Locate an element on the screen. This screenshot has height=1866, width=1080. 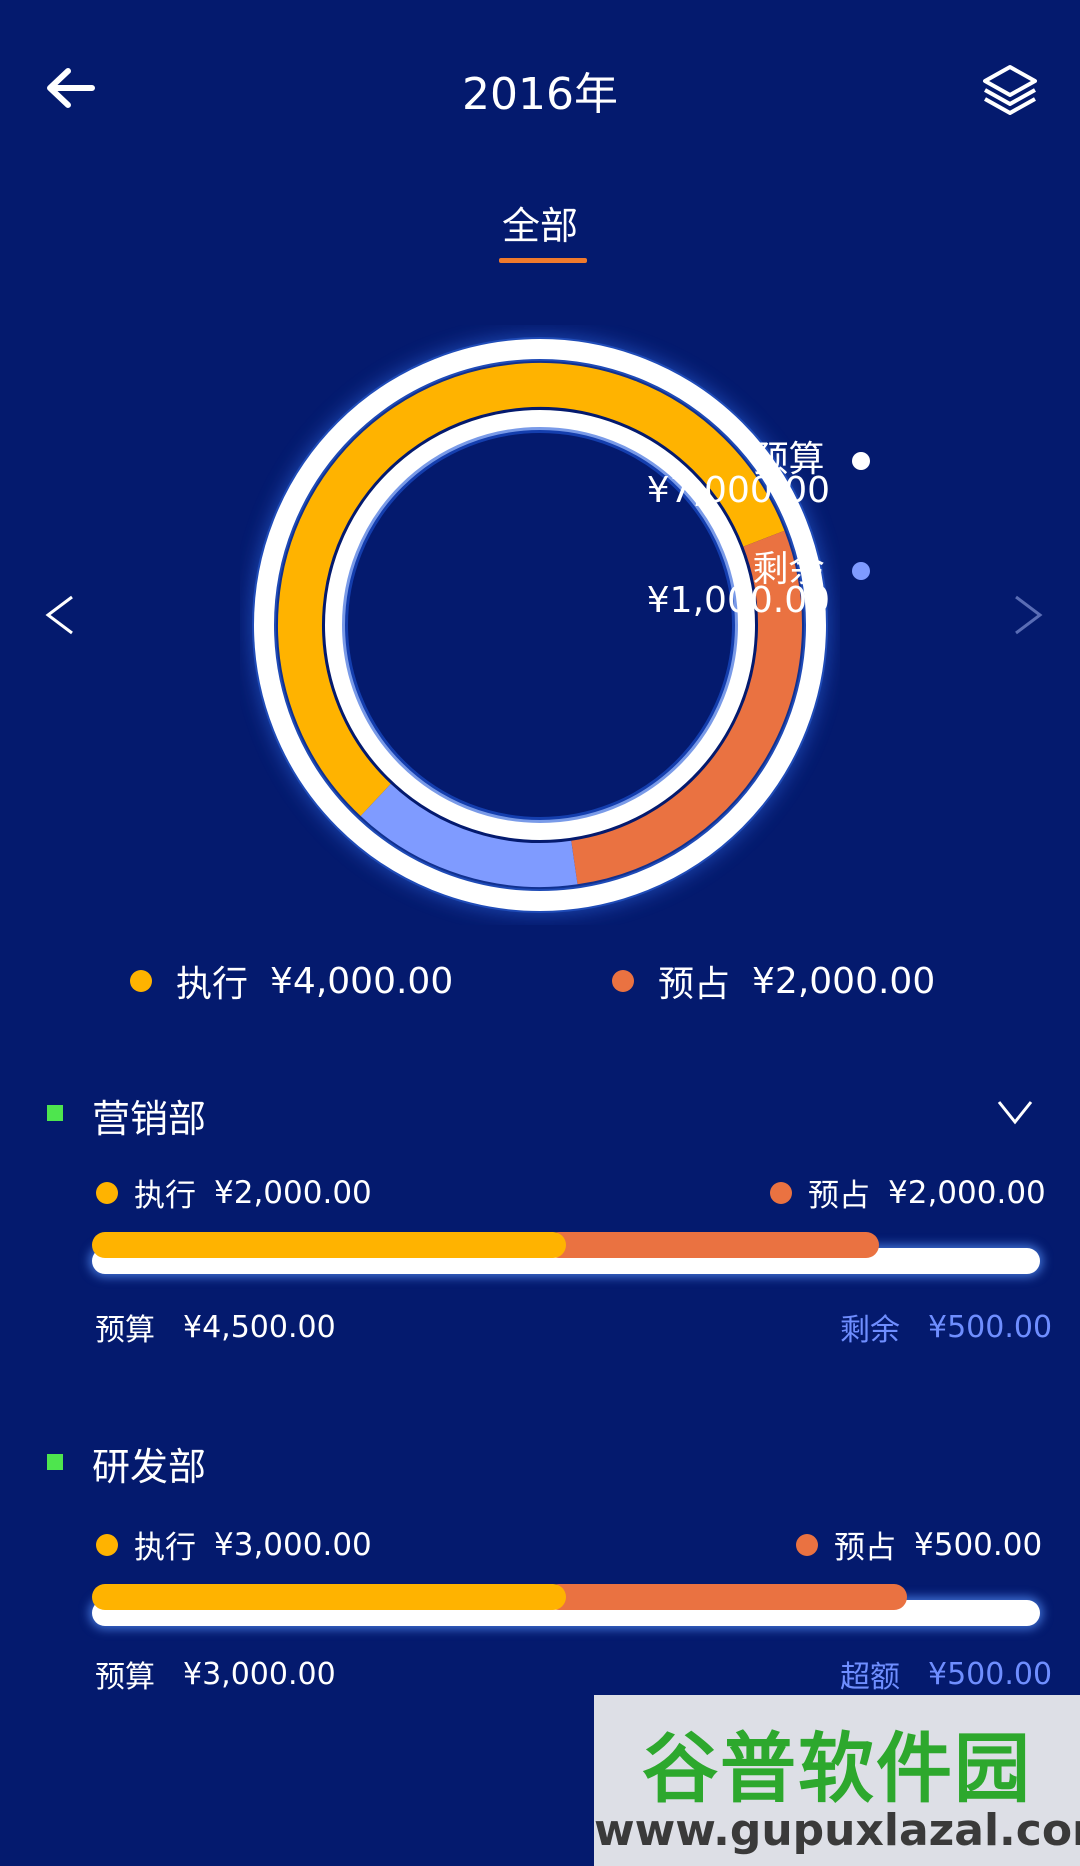
next-button is located at coordinates (1025, 615).